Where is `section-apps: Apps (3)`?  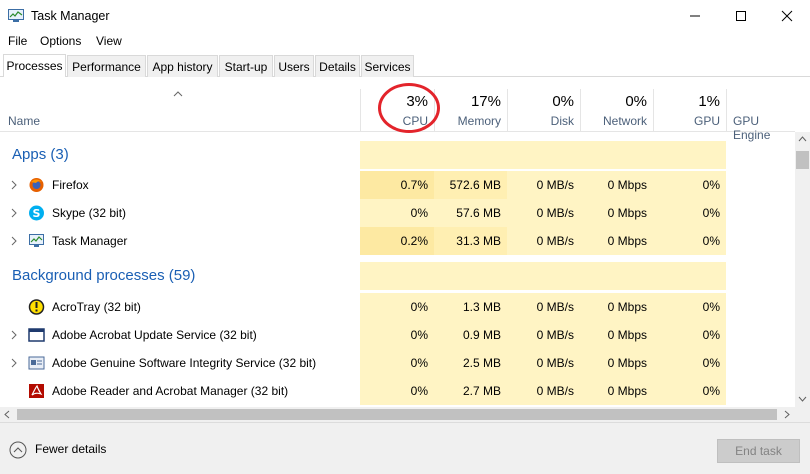 section-apps: Apps (3) is located at coordinates (397, 155).